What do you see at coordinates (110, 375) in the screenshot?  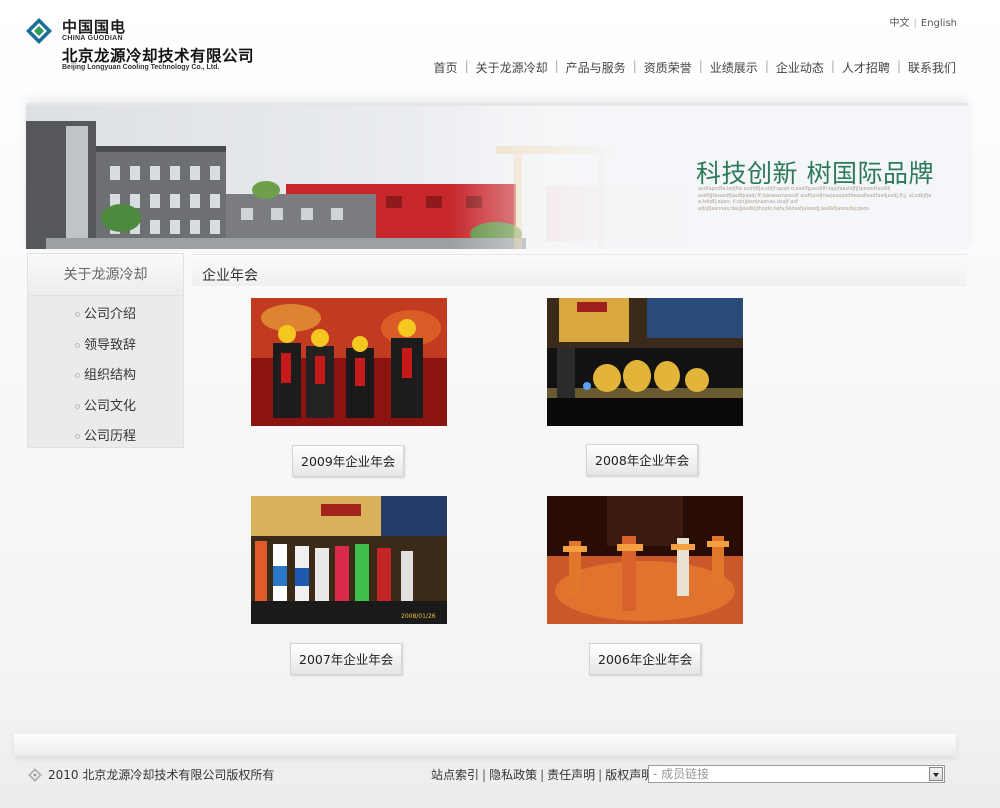 I see `sidebar-item-label: 组织结构` at bounding box center [110, 375].